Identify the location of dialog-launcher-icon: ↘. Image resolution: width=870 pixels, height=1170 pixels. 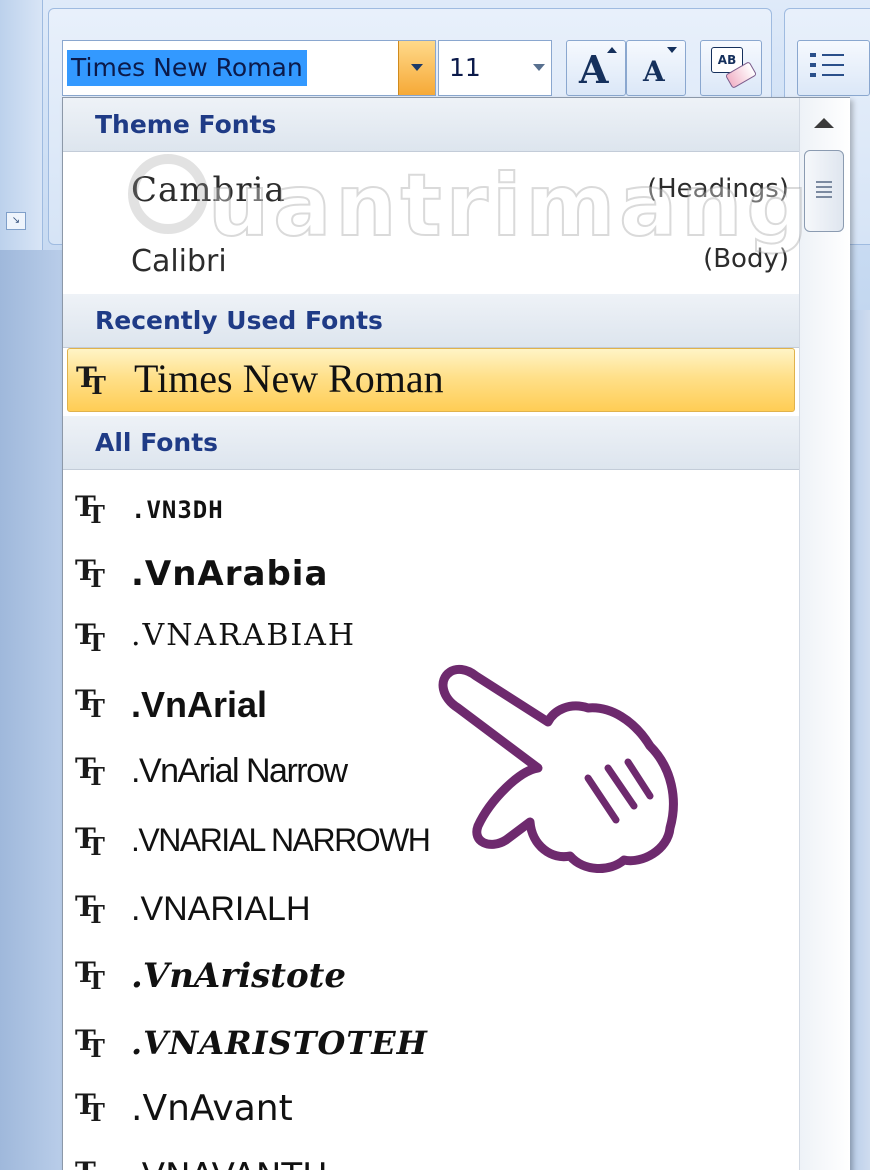
(16, 221).